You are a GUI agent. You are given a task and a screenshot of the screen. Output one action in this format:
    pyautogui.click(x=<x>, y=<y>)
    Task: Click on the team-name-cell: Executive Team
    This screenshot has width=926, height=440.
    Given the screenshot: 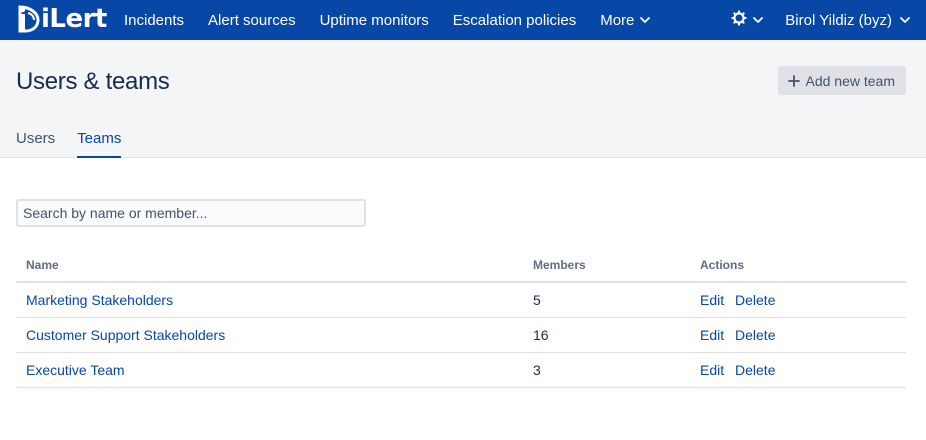 What is the action you would take?
    pyautogui.click(x=269, y=370)
    